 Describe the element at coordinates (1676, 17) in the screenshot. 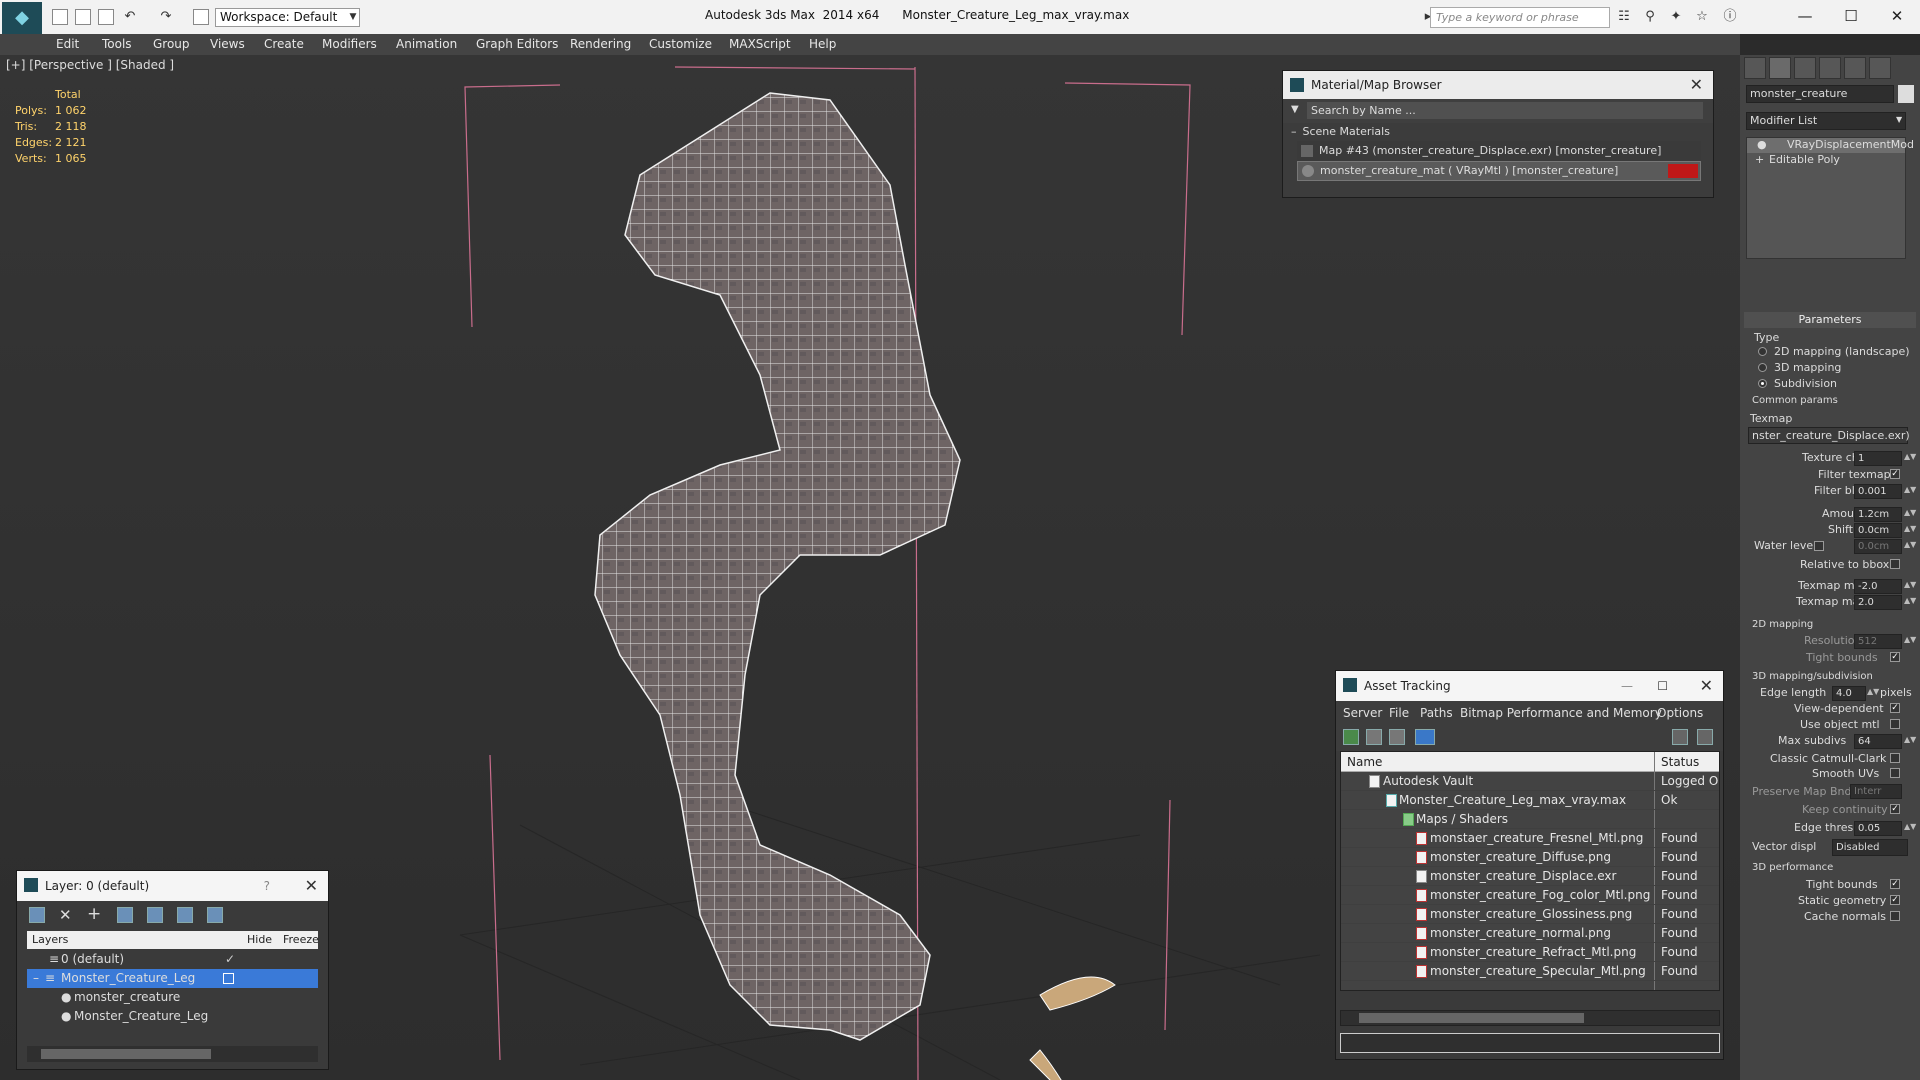

I see `communication-icon: ✦` at that location.